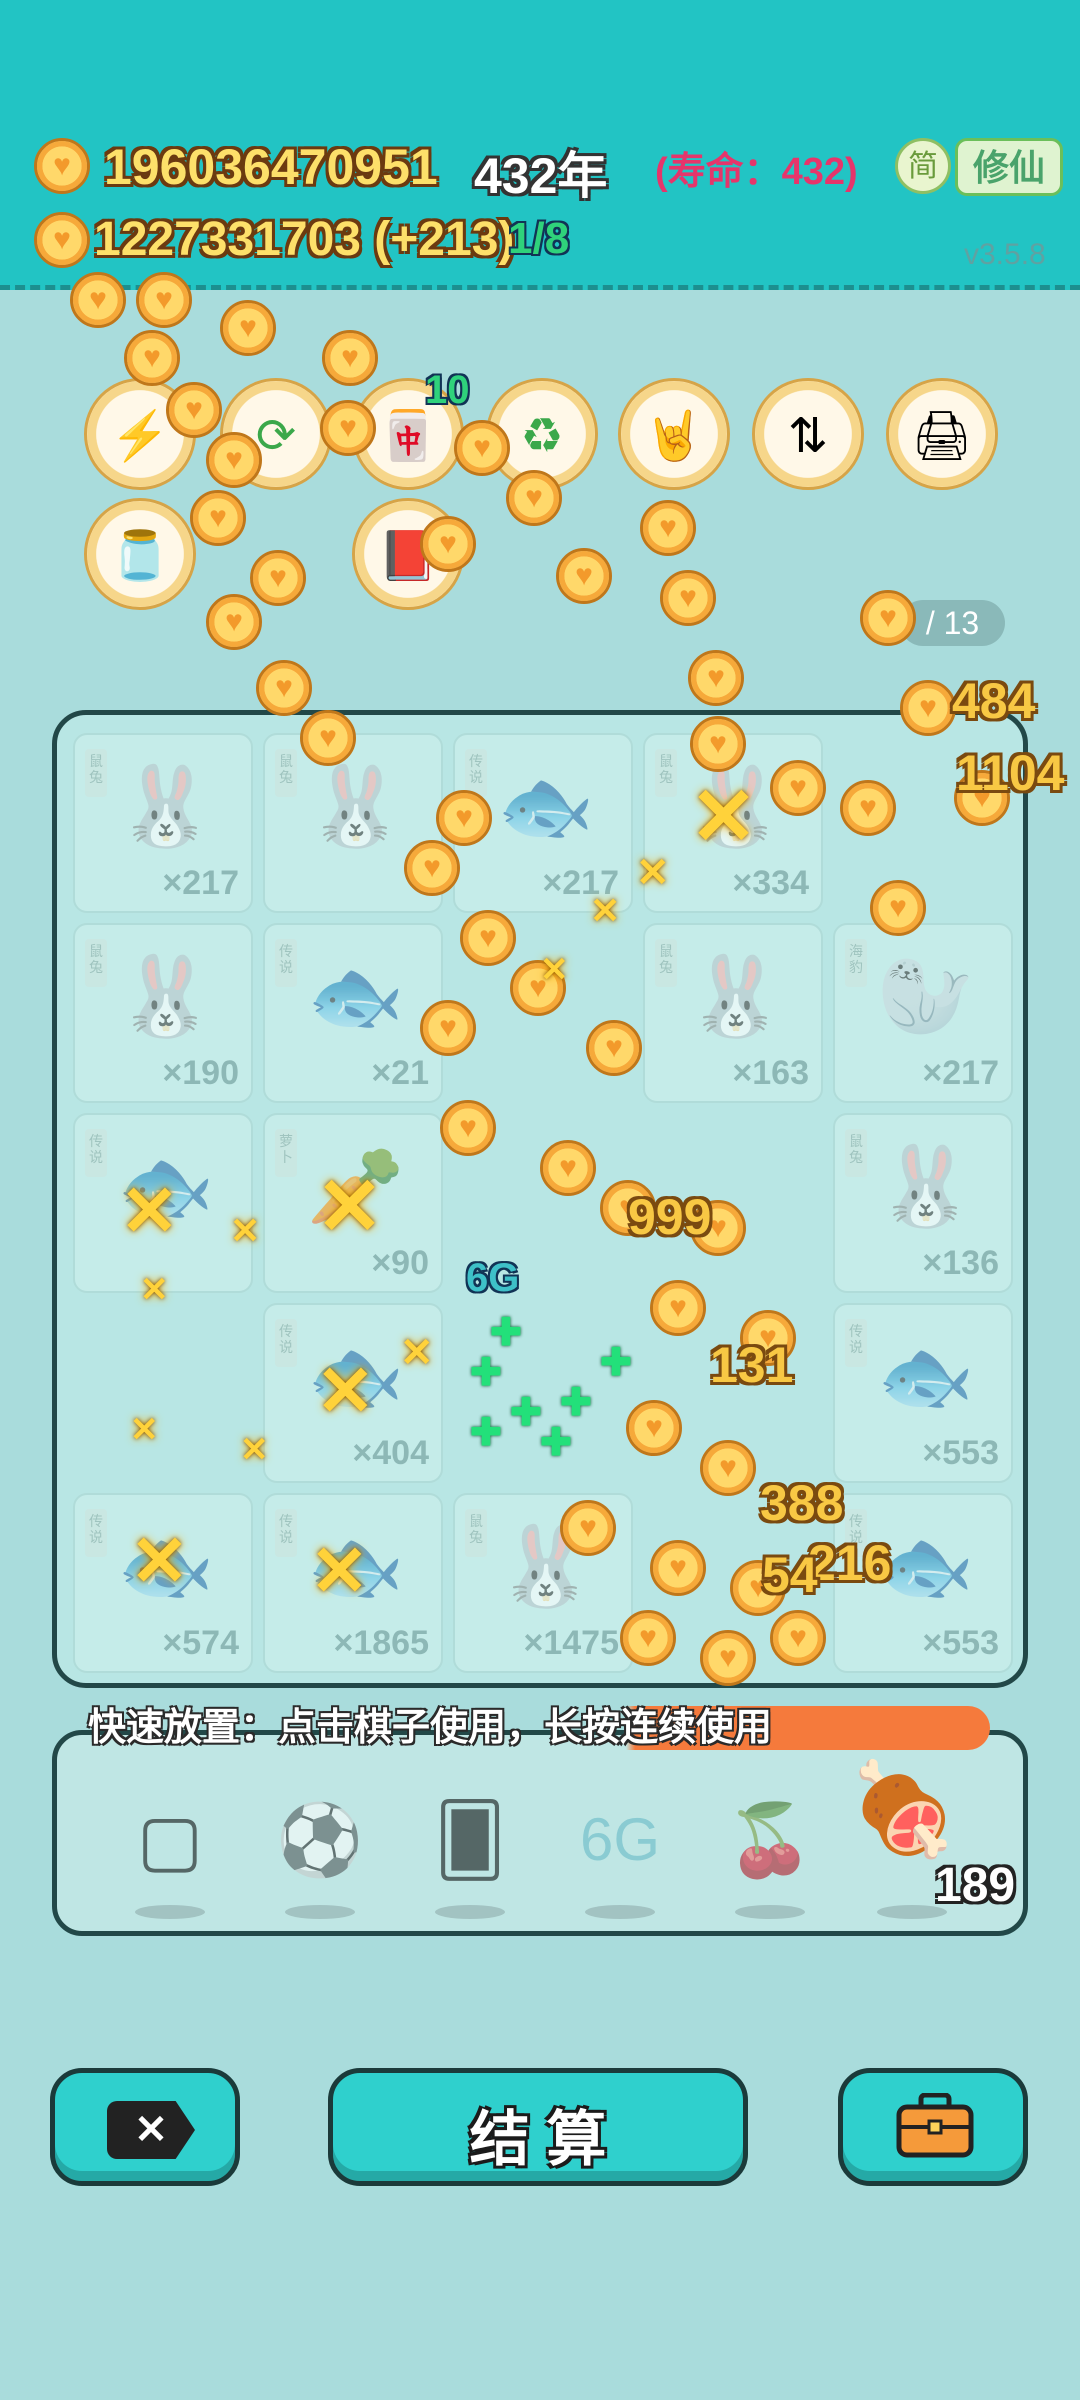 This screenshot has width=1080, height=2400. I want to click on printer-tool: 🖨, so click(942, 434).